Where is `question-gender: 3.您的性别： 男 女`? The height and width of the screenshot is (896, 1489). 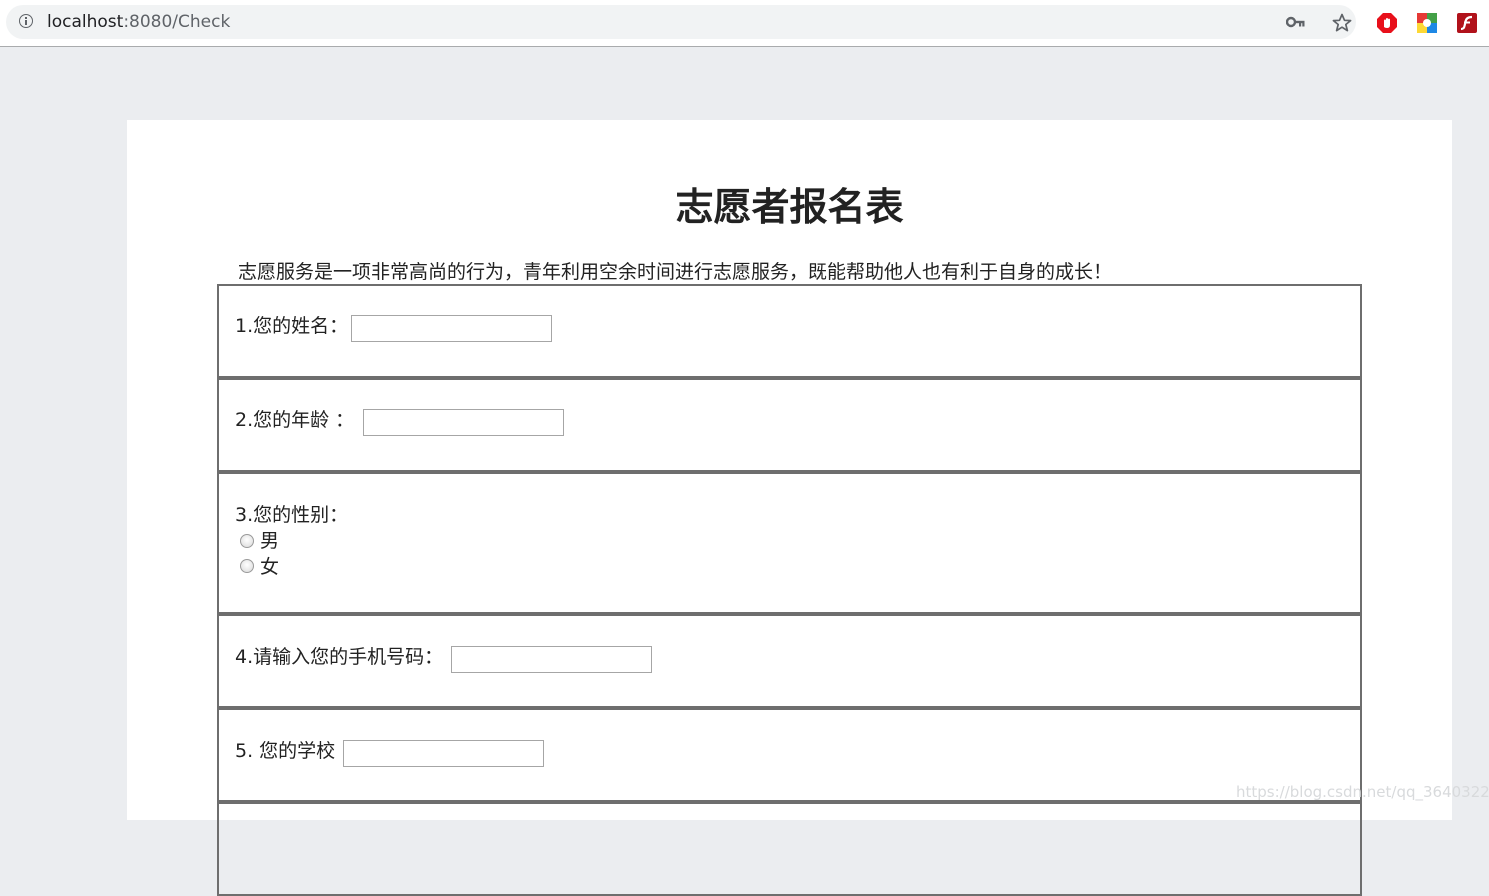
question-gender: 3.您的性别： 男 女 is located at coordinates (789, 543).